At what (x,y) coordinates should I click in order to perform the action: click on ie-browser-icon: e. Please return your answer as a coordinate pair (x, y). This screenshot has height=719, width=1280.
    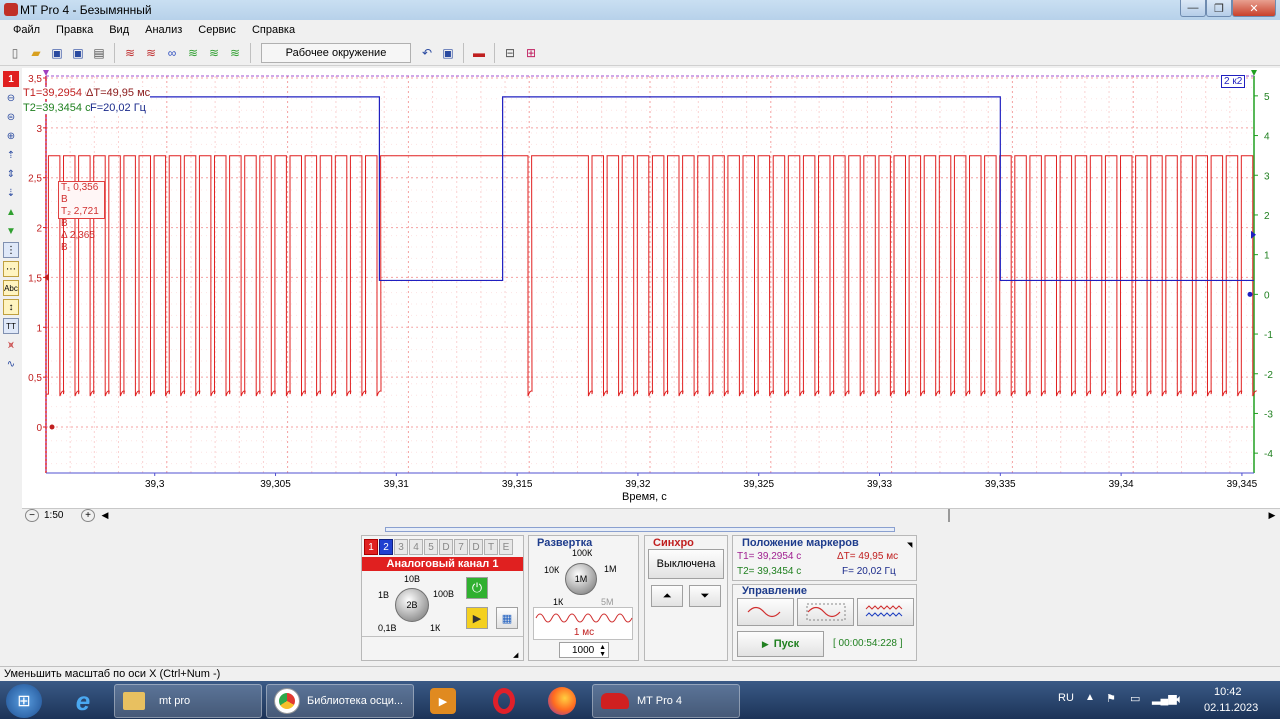
    Looking at the image, I should click on (83, 701).